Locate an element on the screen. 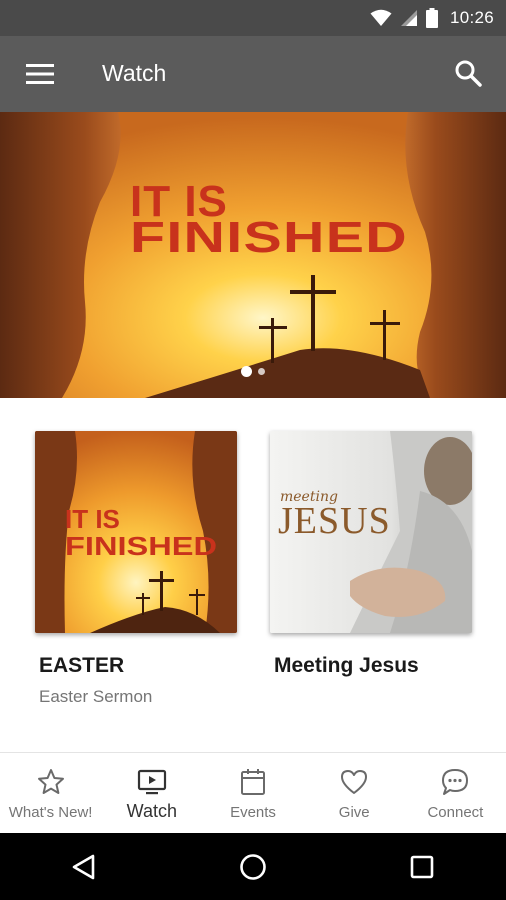 Image resolution: width=506 pixels, height=900 pixels. nav-item-whats-new: What's New! is located at coordinates (50, 793).